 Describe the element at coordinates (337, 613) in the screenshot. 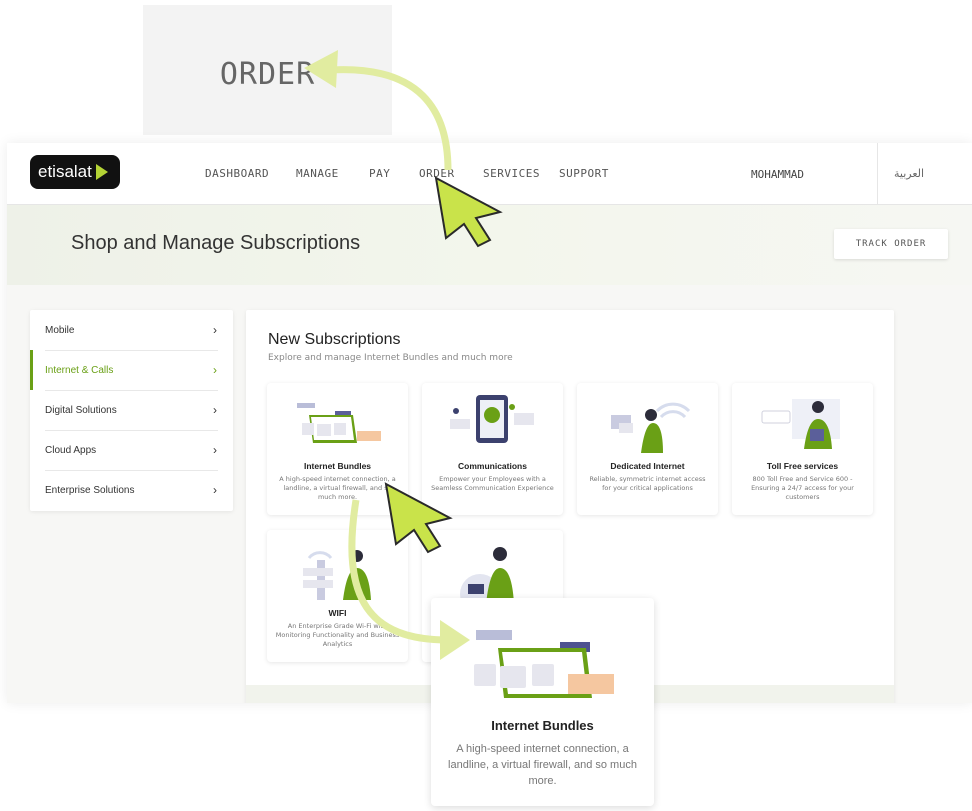

I see `card-title: WIFI` at that location.